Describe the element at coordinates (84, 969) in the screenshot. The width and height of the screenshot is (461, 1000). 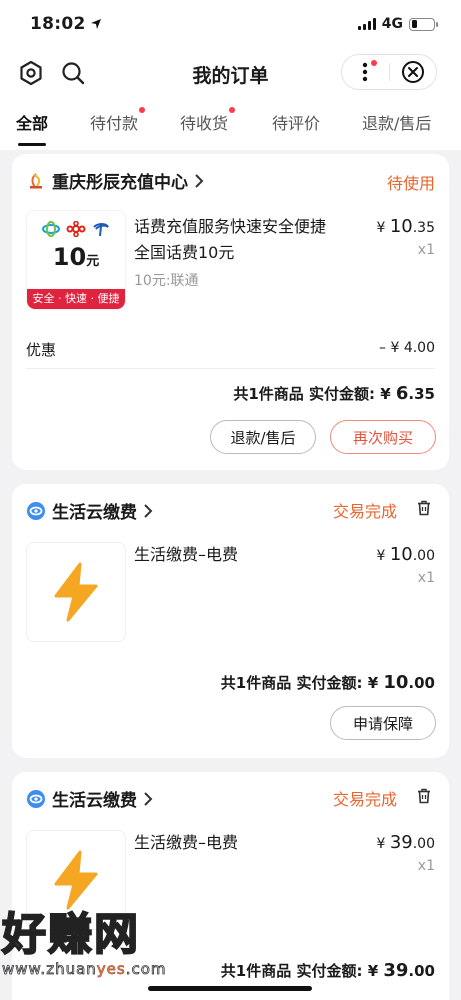
I see `watermark-url: www.zhuanyes.com` at that location.